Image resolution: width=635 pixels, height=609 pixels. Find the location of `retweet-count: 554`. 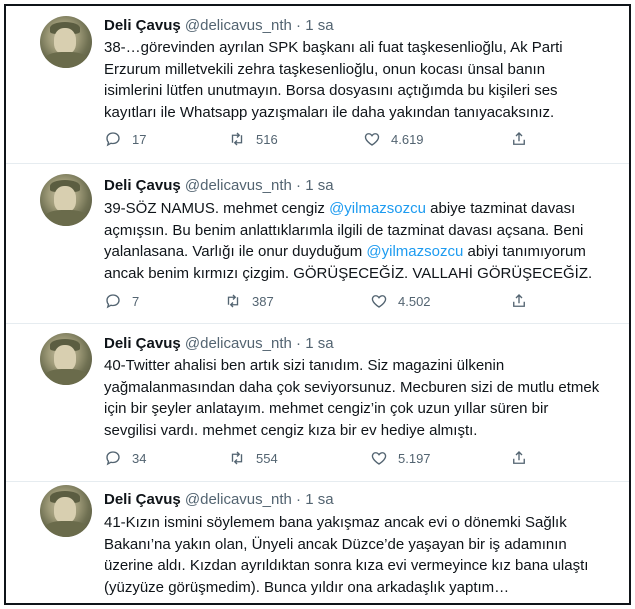

retweet-count: 554 is located at coordinates (267, 458).